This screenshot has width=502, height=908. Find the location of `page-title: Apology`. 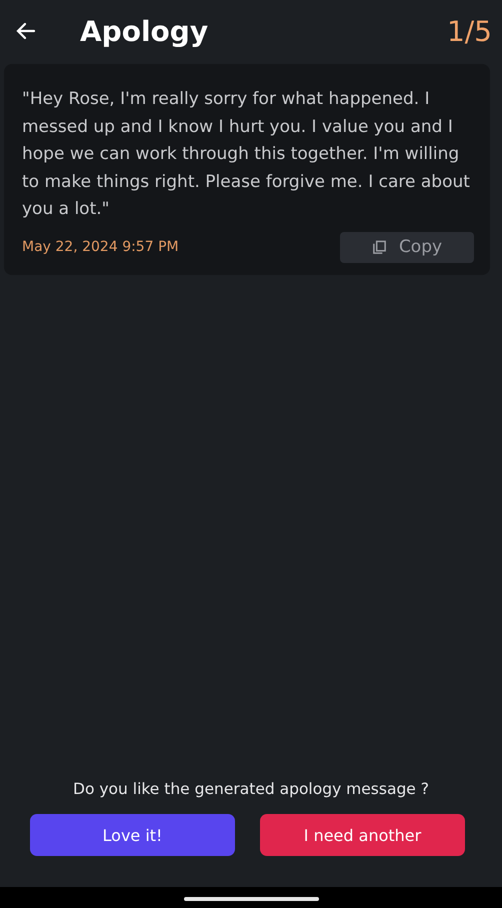

page-title: Apology is located at coordinates (145, 31).